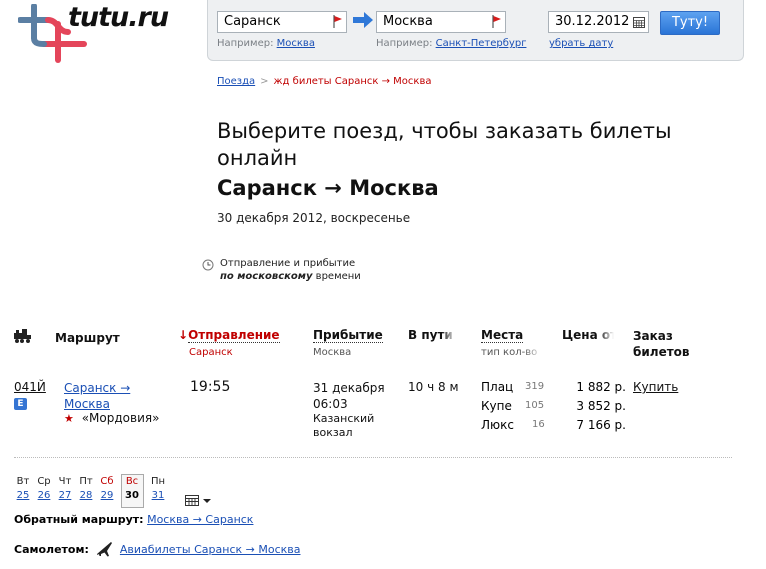 This screenshot has height=569, width=766. Describe the element at coordinates (120, 418) in the screenshot. I see `train-name-text: «Мордовия»` at that location.